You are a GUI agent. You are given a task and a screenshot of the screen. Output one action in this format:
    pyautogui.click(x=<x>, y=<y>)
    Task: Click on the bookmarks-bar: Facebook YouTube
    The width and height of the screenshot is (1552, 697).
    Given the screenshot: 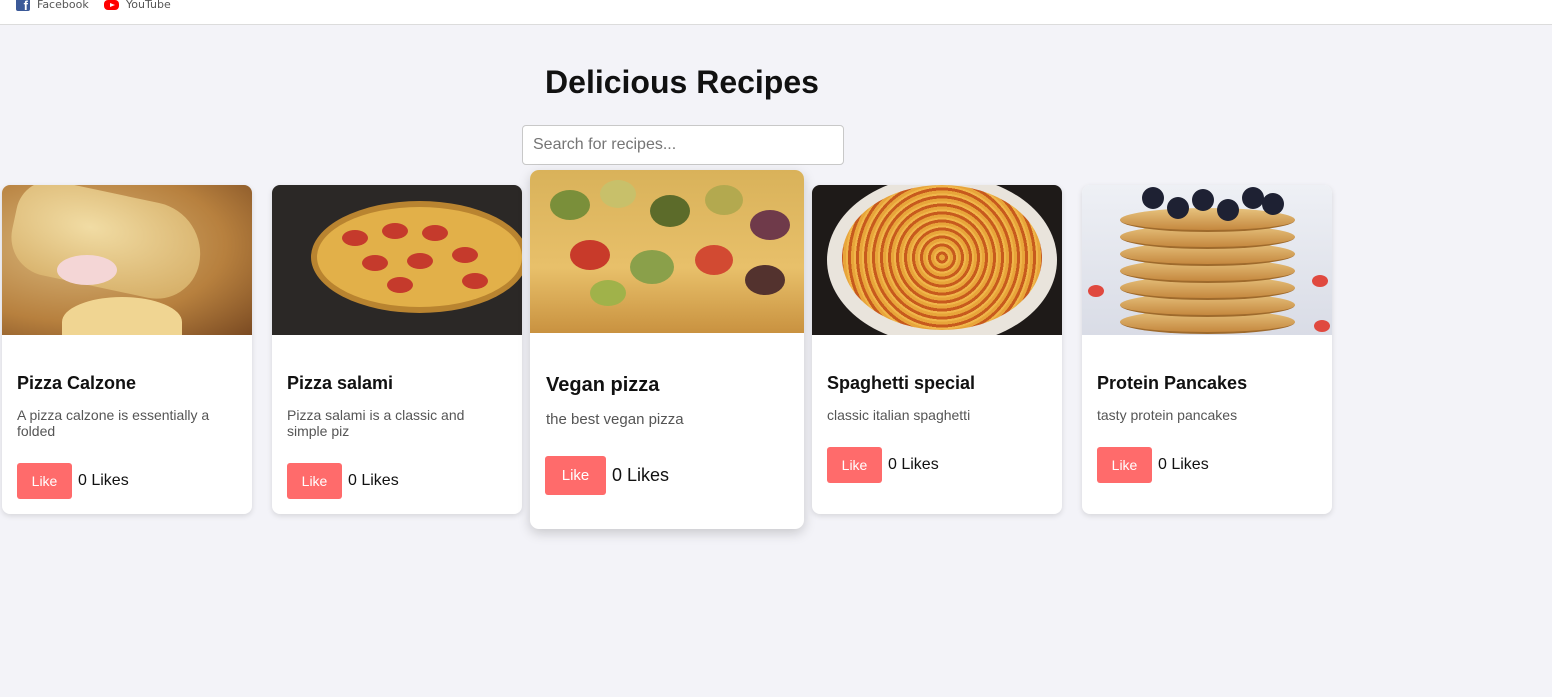 What is the action you would take?
    pyautogui.click(x=776, y=12)
    